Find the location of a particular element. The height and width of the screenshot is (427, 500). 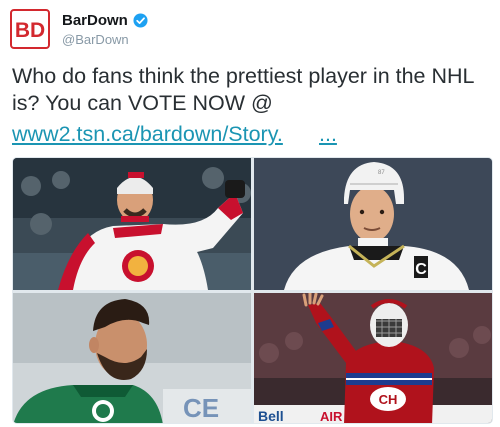

board-text-left: CE is located at coordinates (201, 408).